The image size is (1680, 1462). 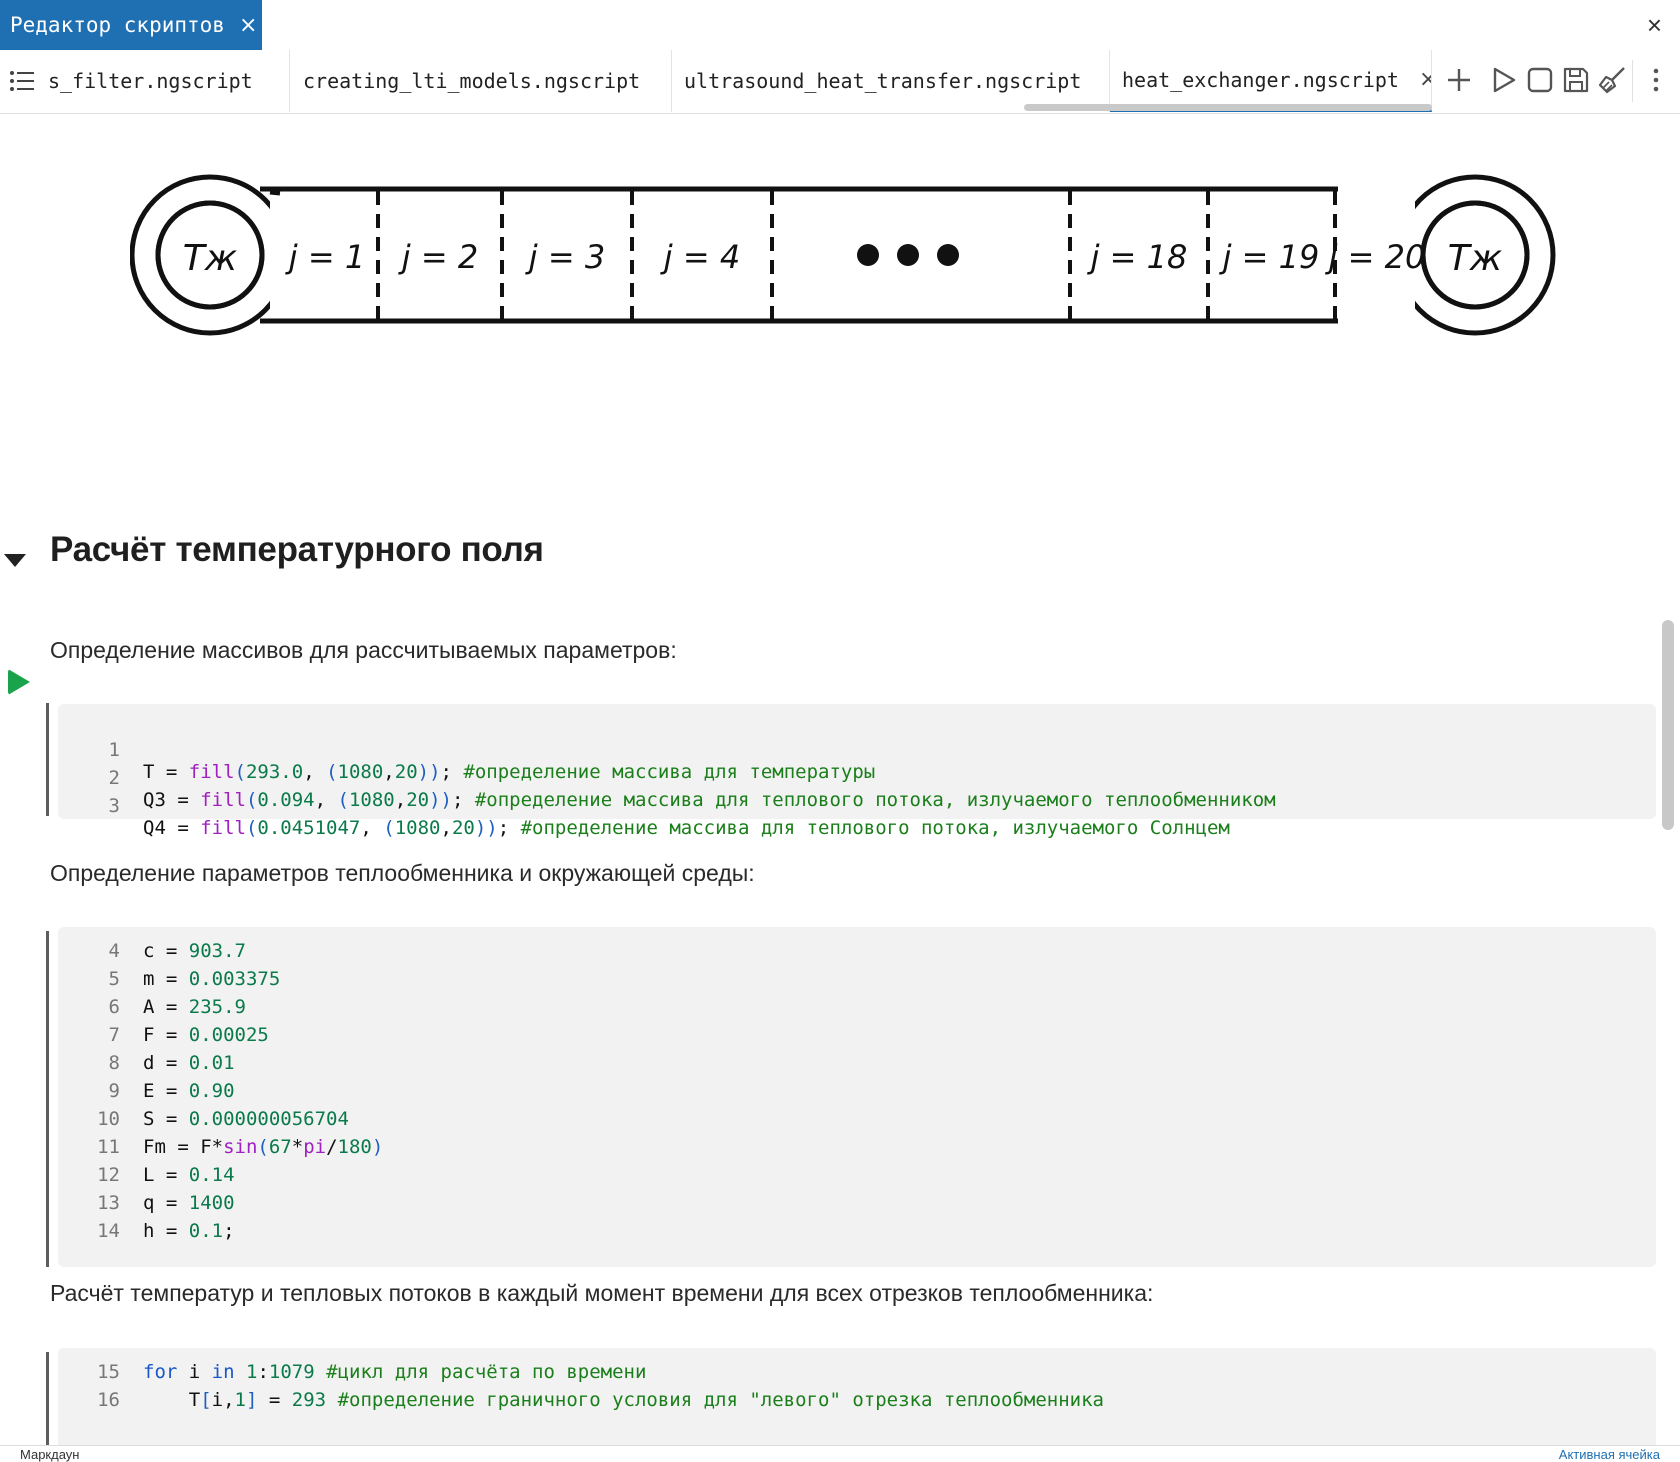 I want to click on line-number: 7, so click(x=114, y=1035).